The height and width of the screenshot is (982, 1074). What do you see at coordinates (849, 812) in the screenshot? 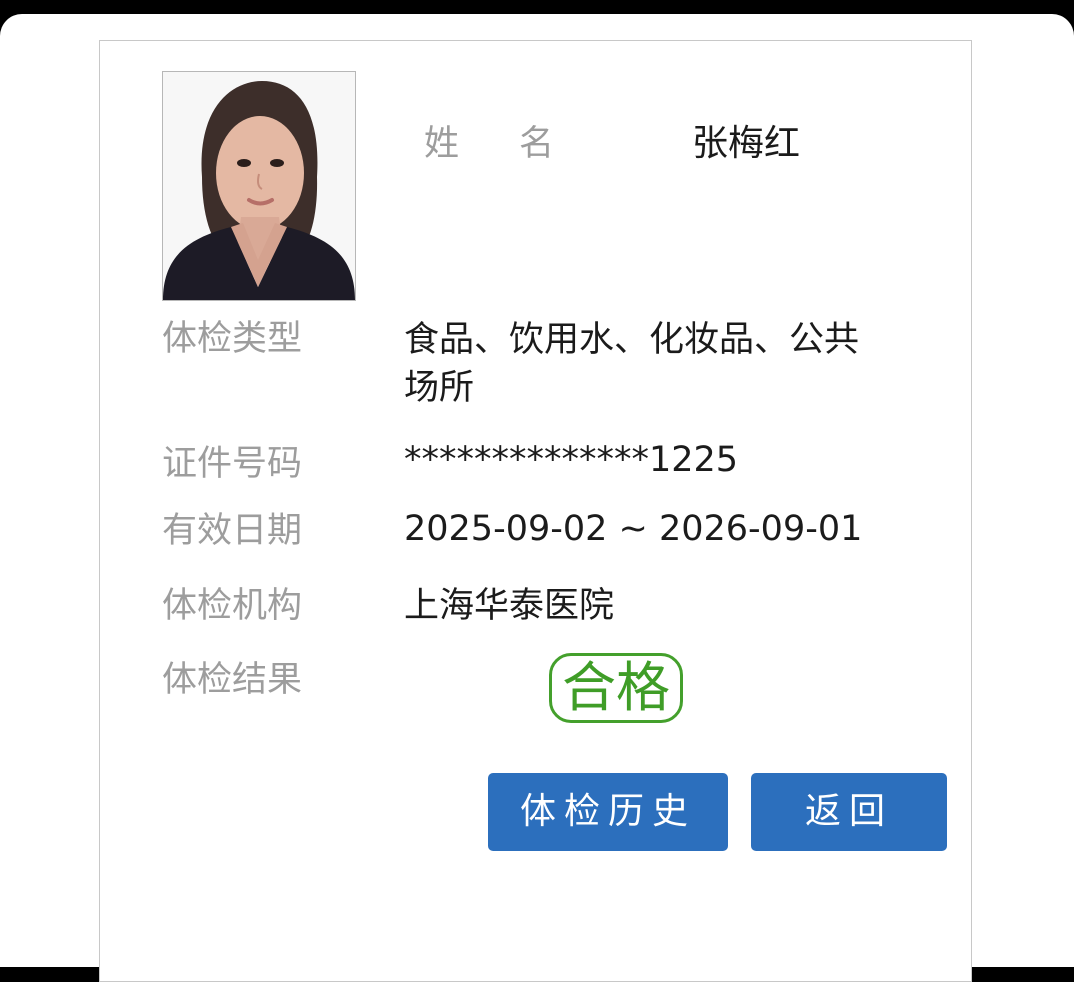
I see `back-button: 返回` at bounding box center [849, 812].